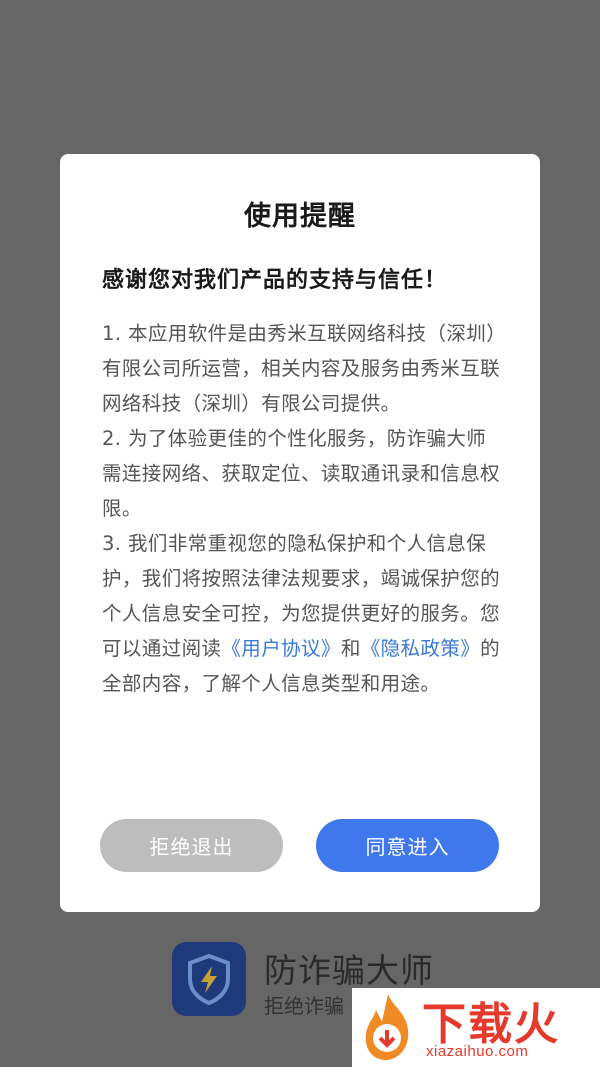 This screenshot has width=600, height=1067. Describe the element at coordinates (191, 845) in the screenshot. I see `reject-exit-button: 拒绝退出` at that location.